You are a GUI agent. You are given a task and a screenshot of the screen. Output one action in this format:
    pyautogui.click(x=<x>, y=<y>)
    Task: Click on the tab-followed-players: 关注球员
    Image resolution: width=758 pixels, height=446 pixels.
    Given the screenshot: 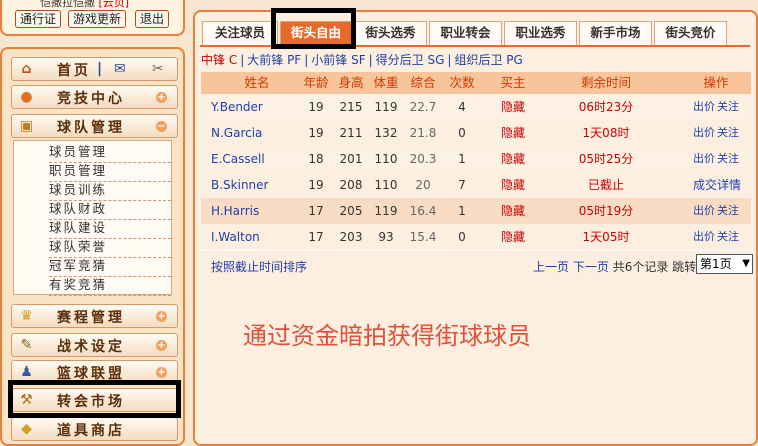 What is the action you would take?
    pyautogui.click(x=240, y=33)
    